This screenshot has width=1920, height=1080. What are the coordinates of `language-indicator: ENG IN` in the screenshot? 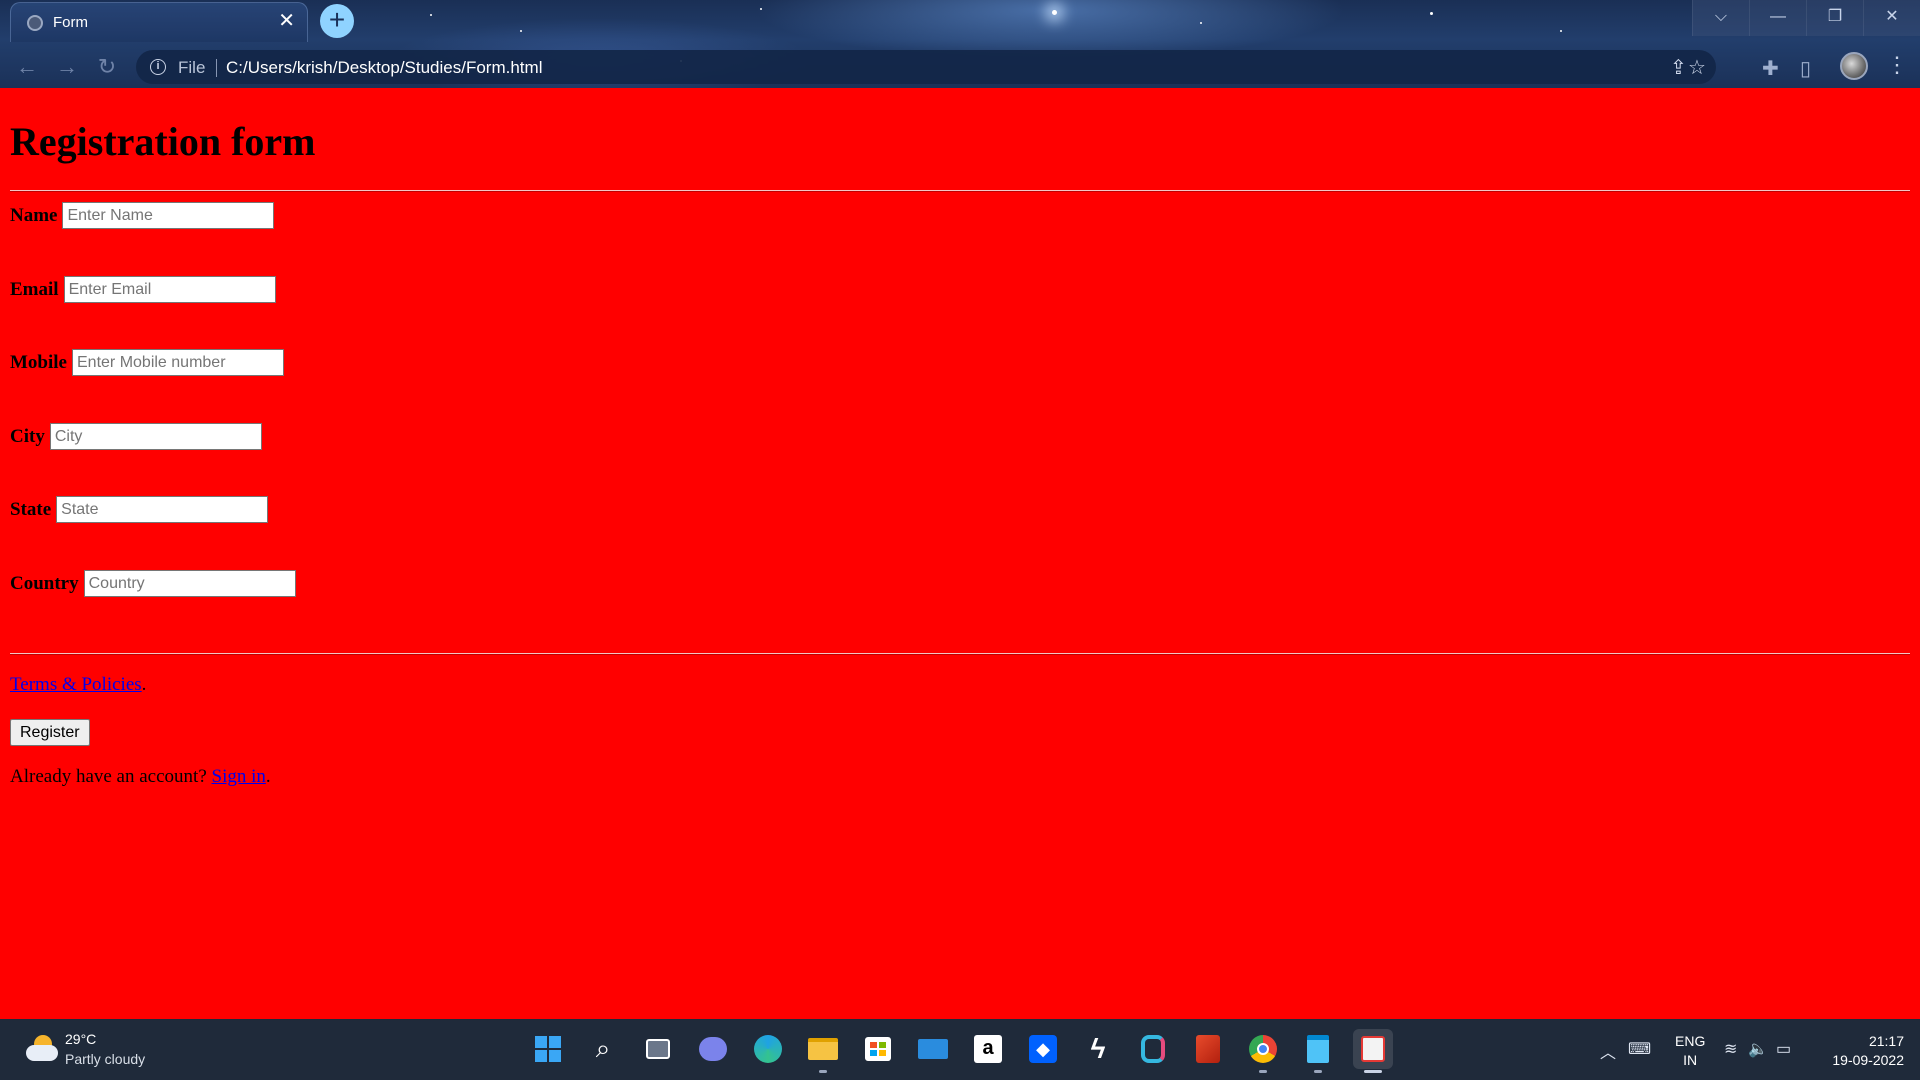 It's located at (1690, 1051).